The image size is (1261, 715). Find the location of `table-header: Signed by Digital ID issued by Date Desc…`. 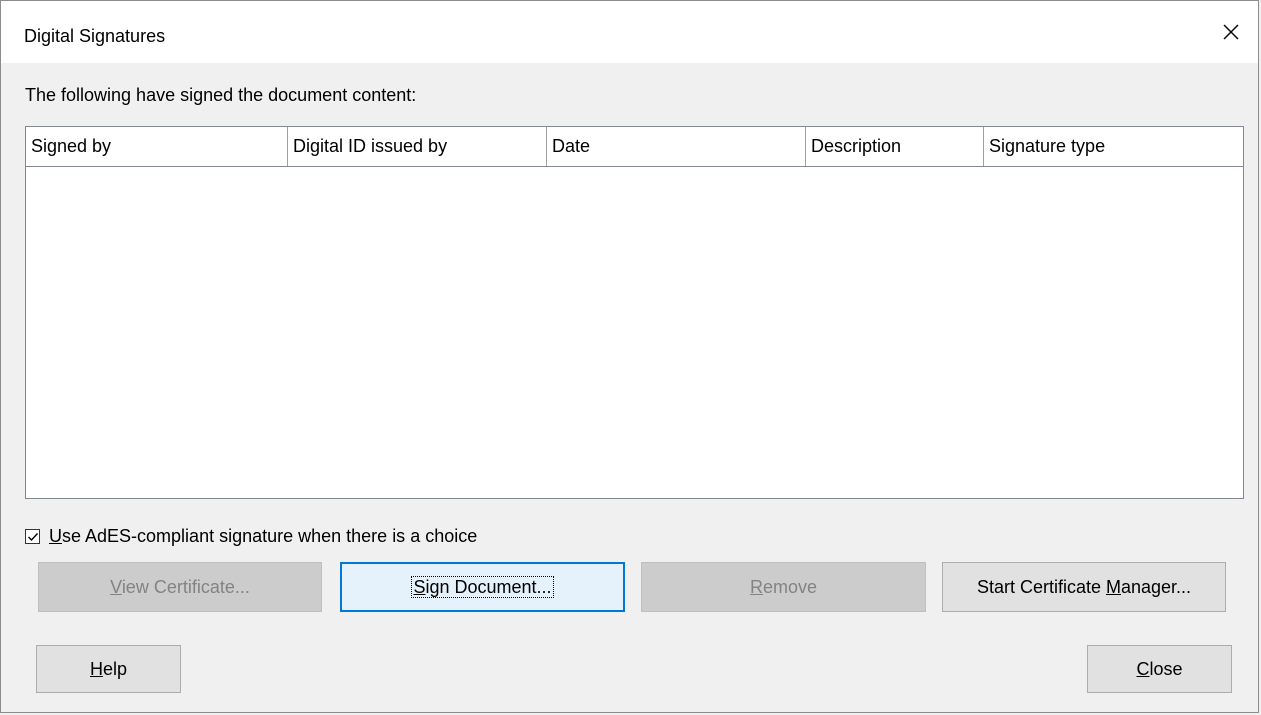

table-header: Signed by Digital ID issued by Date Desc… is located at coordinates (634, 147).